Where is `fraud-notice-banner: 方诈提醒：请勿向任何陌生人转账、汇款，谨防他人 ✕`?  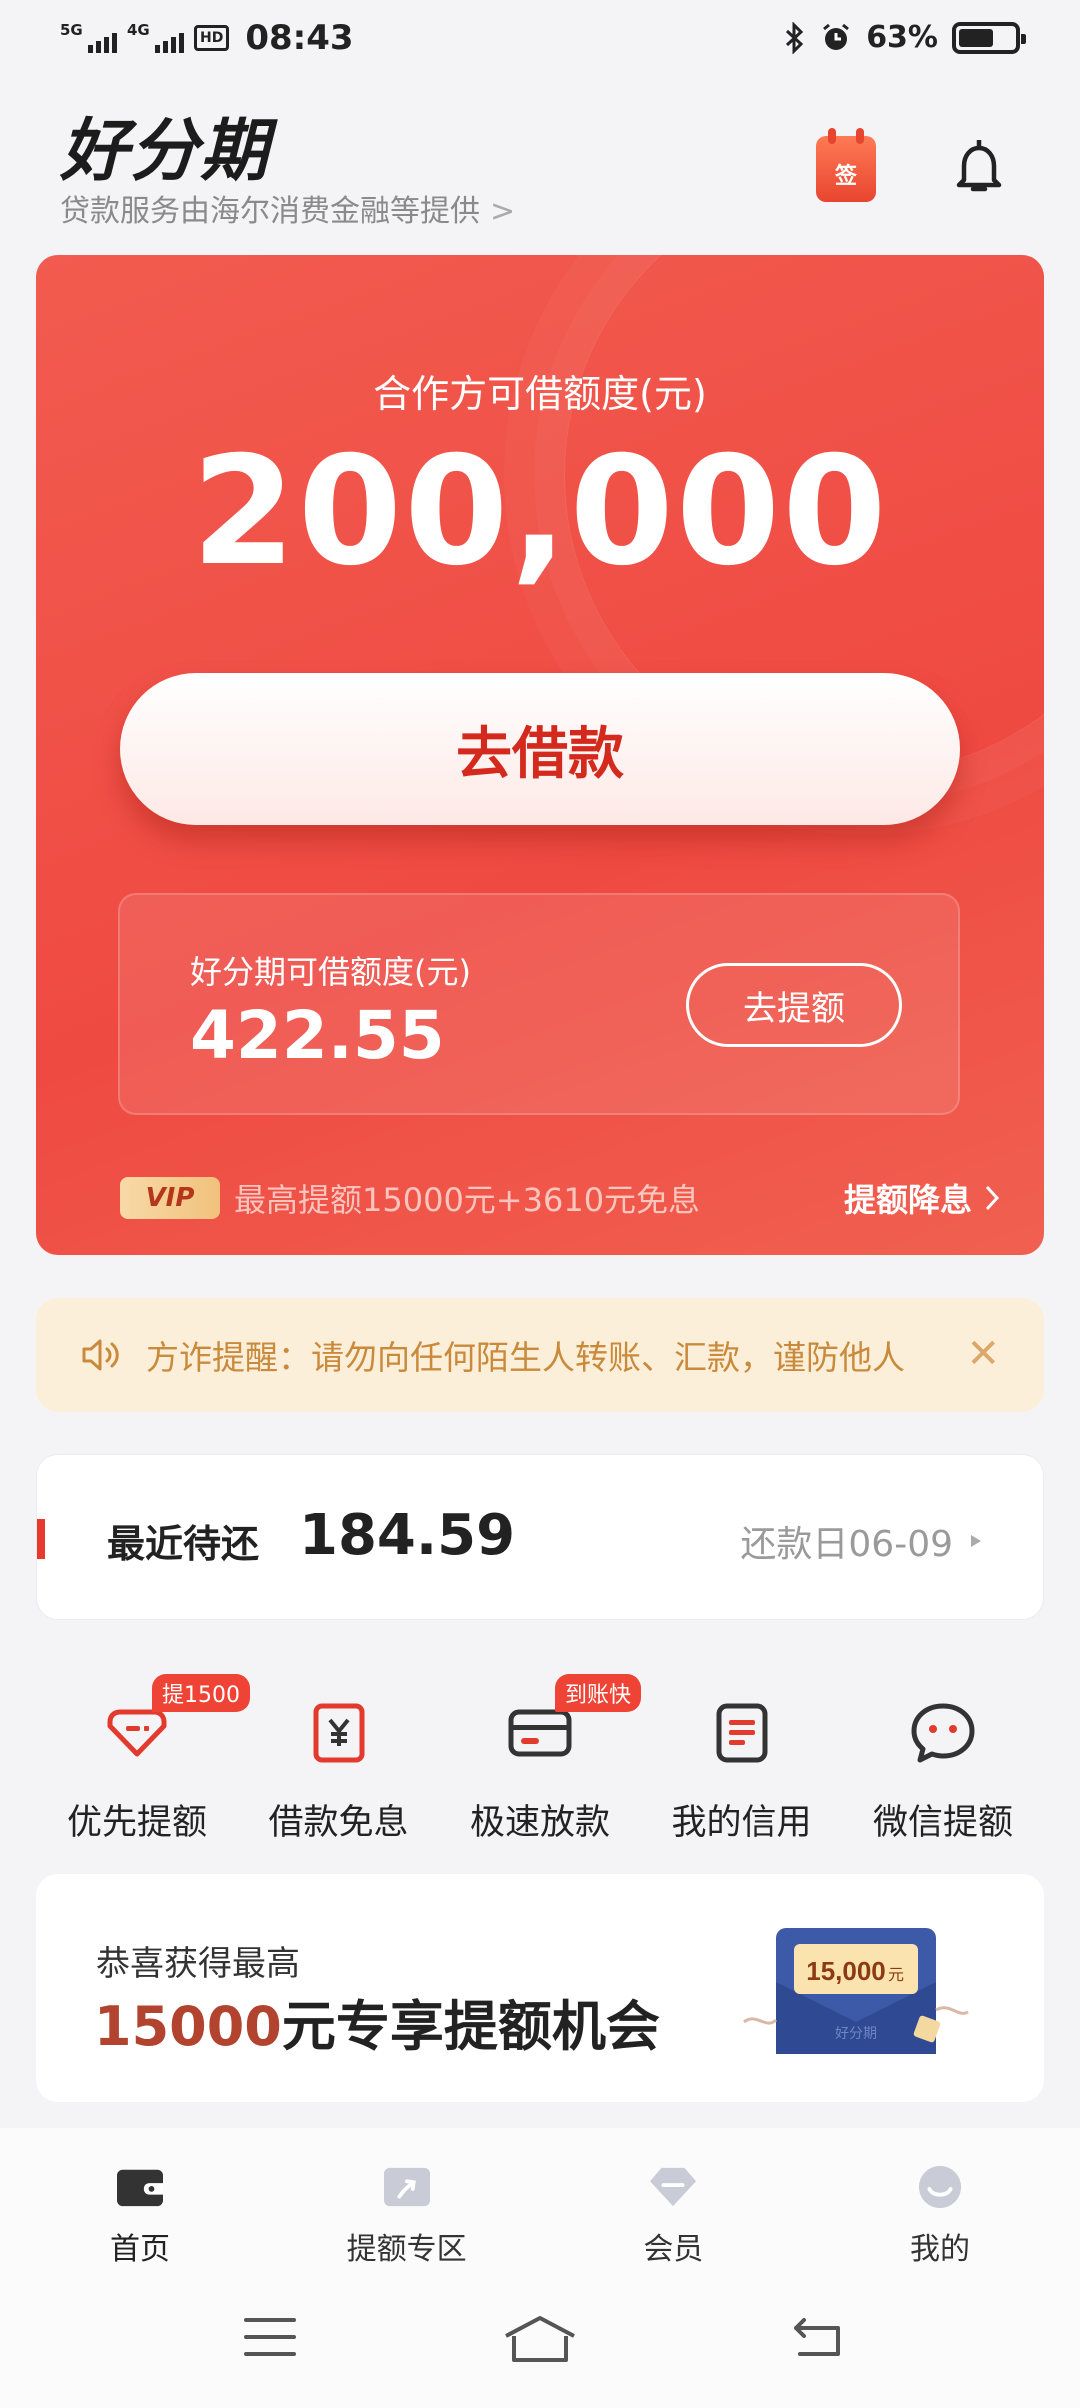 fraud-notice-banner: 方诈提醒：请勿向任何陌生人转账、汇款，谨防他人 ✕ is located at coordinates (540, 1355).